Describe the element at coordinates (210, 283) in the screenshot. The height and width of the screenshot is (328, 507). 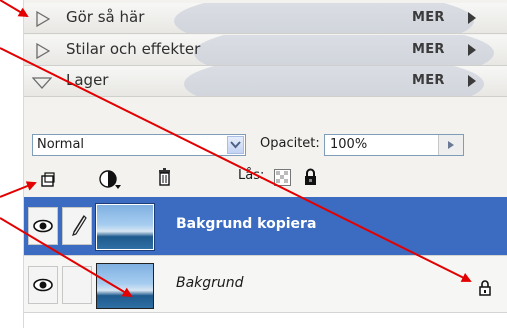
I see `layer-name: Bakgrund` at that location.